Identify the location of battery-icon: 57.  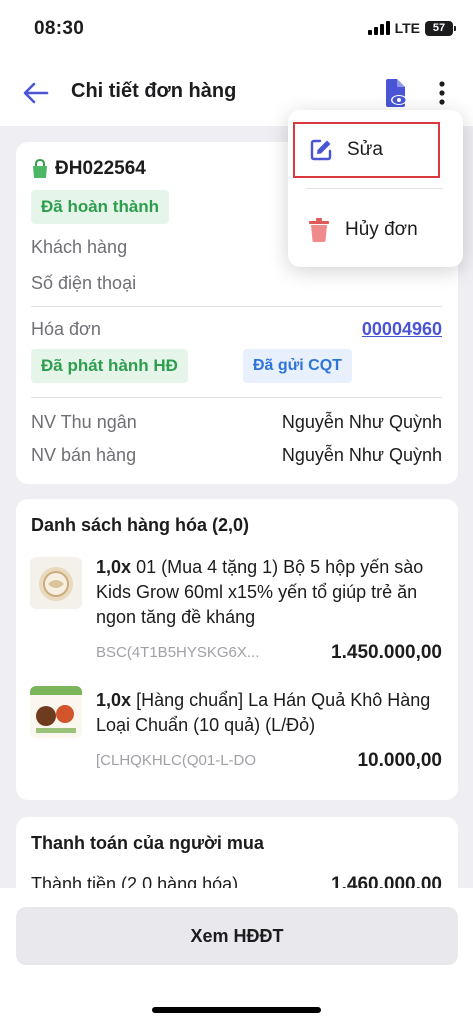
(440, 28).